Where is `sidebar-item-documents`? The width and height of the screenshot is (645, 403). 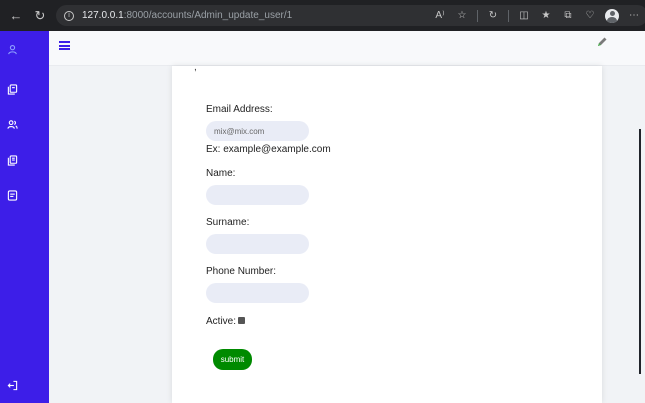 sidebar-item-documents is located at coordinates (12, 89).